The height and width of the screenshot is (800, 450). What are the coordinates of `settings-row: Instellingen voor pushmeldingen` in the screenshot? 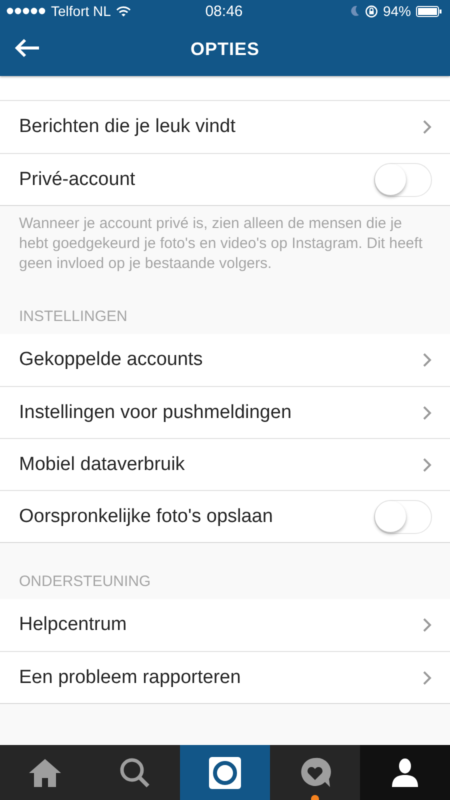 It's located at (225, 412).